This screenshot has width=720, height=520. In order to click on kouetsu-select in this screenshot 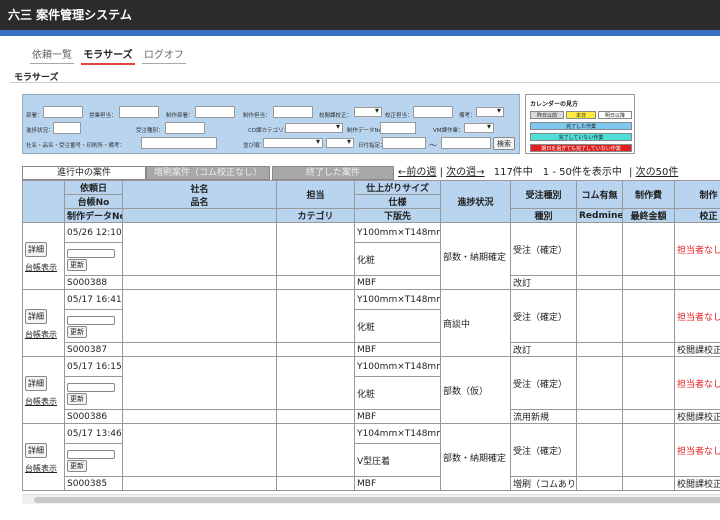, I will do `click(368, 111)`.